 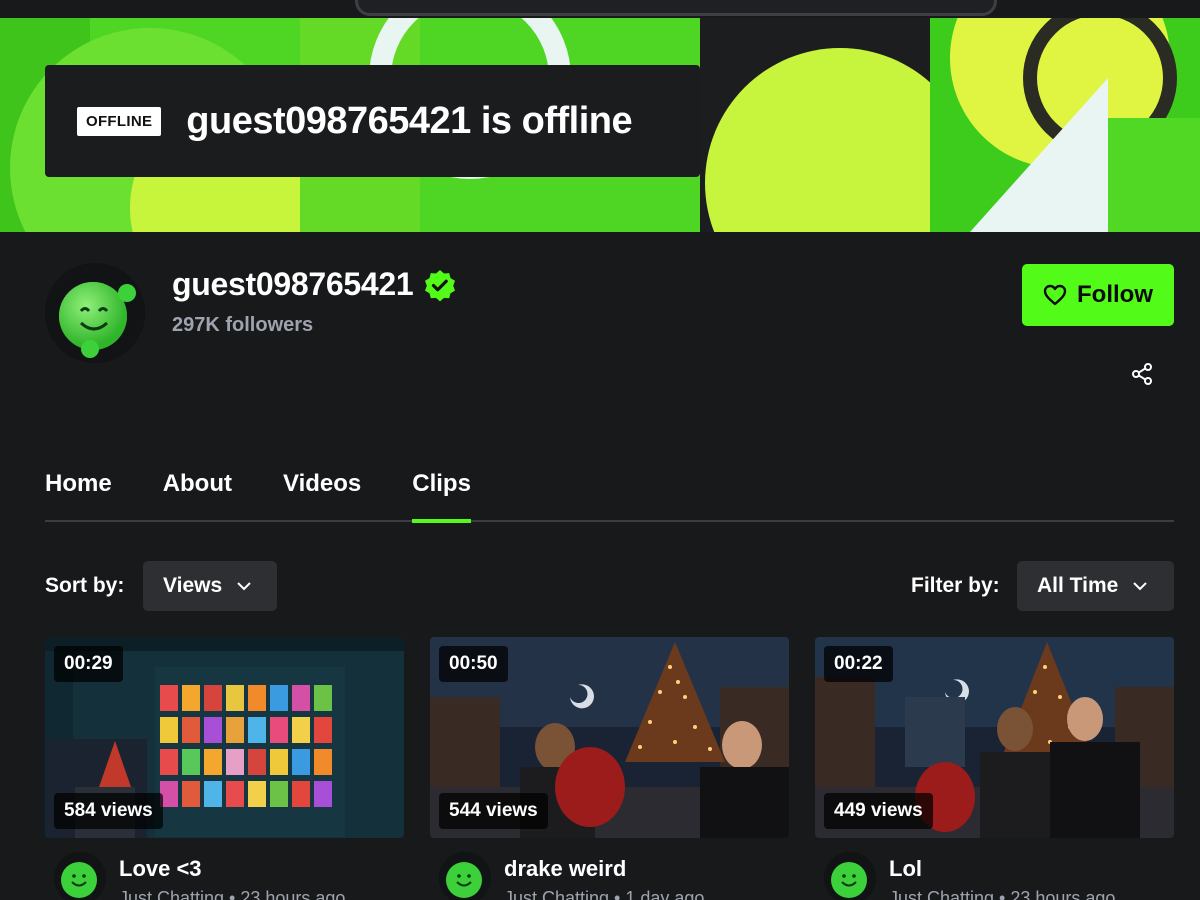 I want to click on clip-meta: Just Chatting • 1 day ago, so click(x=604, y=894).